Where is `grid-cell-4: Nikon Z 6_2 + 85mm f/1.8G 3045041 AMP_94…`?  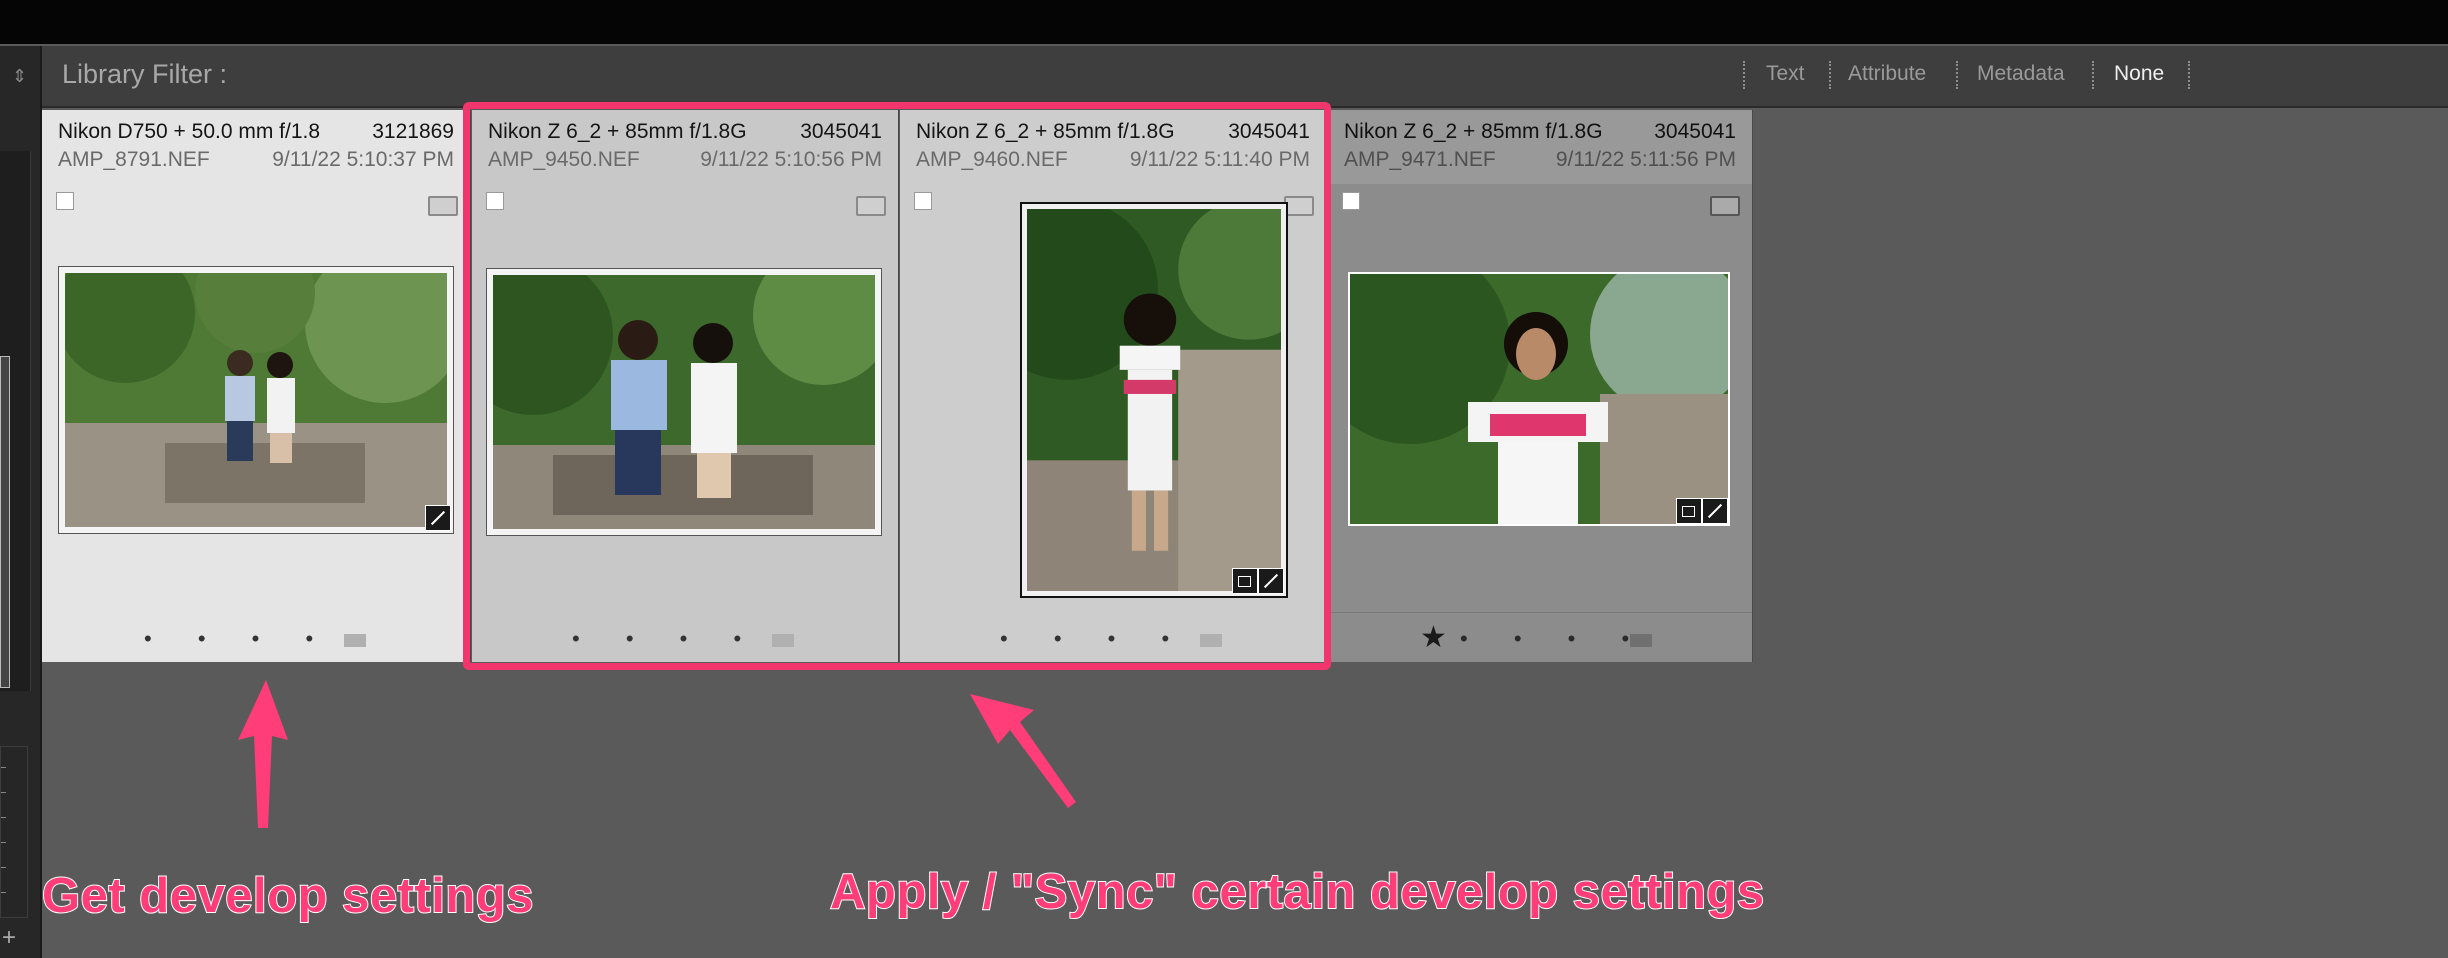 grid-cell-4: Nikon Z 6_2 + 85mm f/1.8G 3045041 AMP_94… is located at coordinates (1540, 386).